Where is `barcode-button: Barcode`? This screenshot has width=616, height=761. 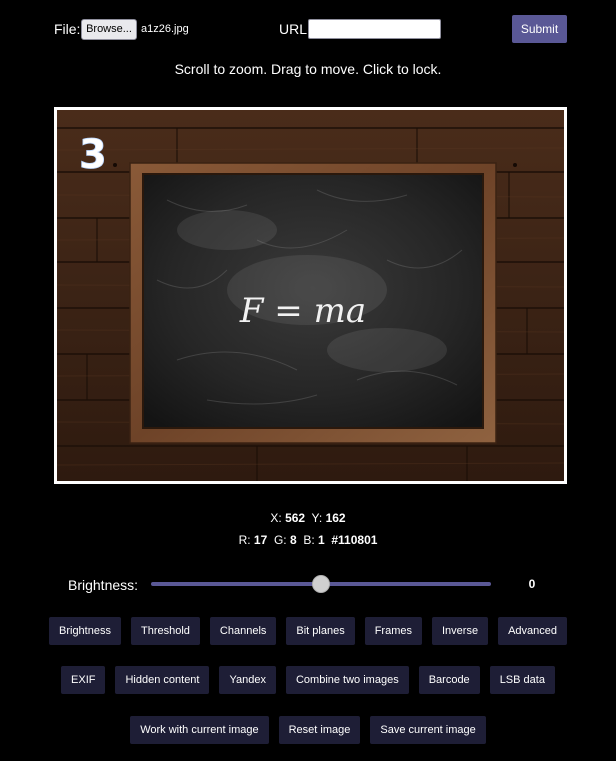
barcode-button: Barcode is located at coordinates (449, 680).